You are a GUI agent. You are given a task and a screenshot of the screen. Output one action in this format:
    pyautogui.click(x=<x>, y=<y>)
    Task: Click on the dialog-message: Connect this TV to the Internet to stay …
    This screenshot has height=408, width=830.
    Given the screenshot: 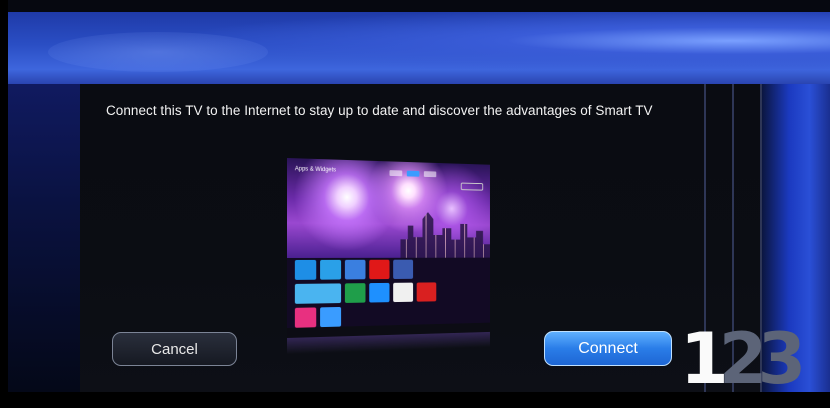 What is the action you would take?
    pyautogui.click(x=379, y=110)
    